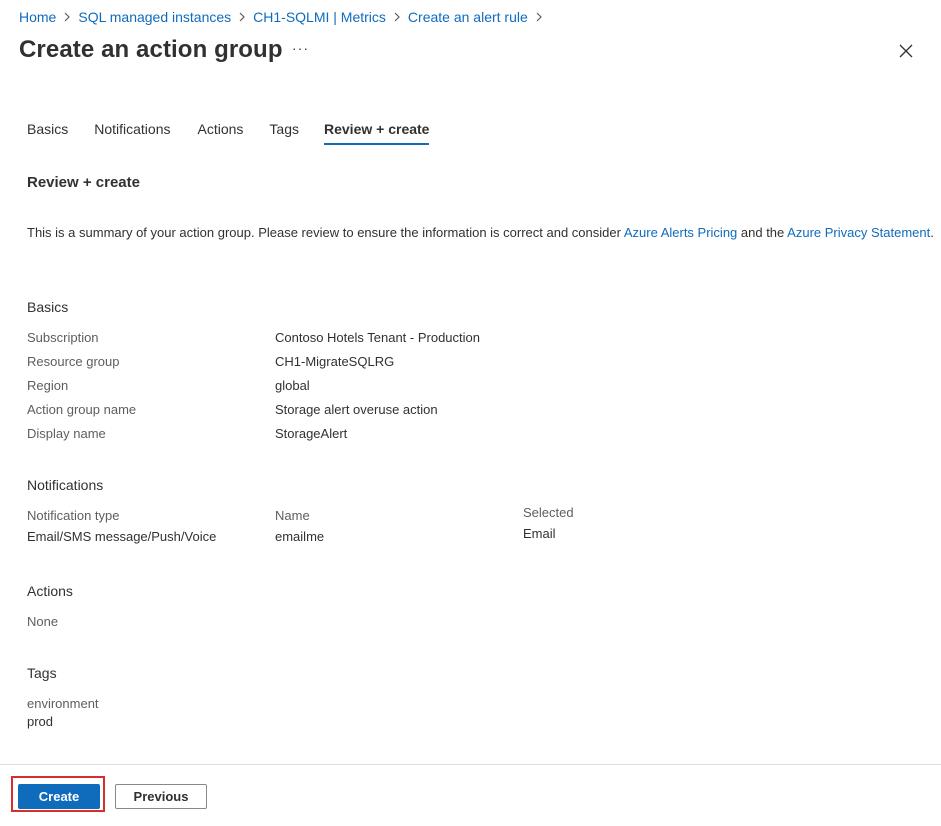 This screenshot has width=941, height=826. I want to click on more-options-button: ···, so click(300, 48).